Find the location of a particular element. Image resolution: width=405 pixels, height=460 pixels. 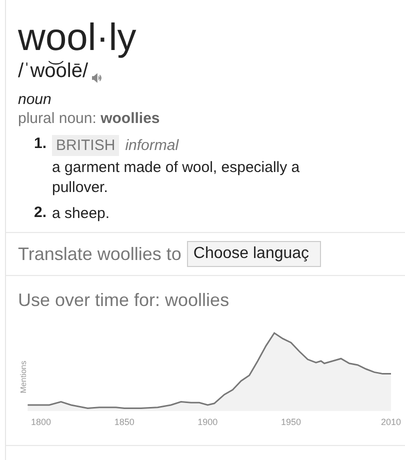

speaker-icon is located at coordinates (97, 78).